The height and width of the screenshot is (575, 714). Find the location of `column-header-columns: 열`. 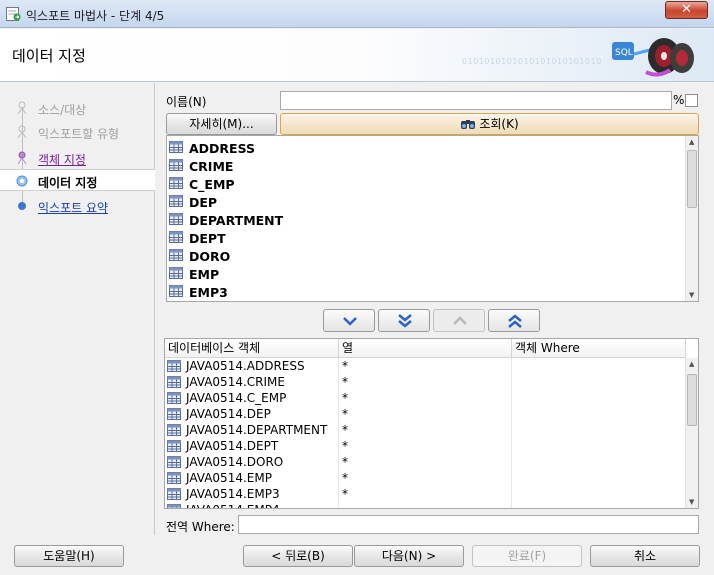

column-header-columns: 열 is located at coordinates (425, 348).